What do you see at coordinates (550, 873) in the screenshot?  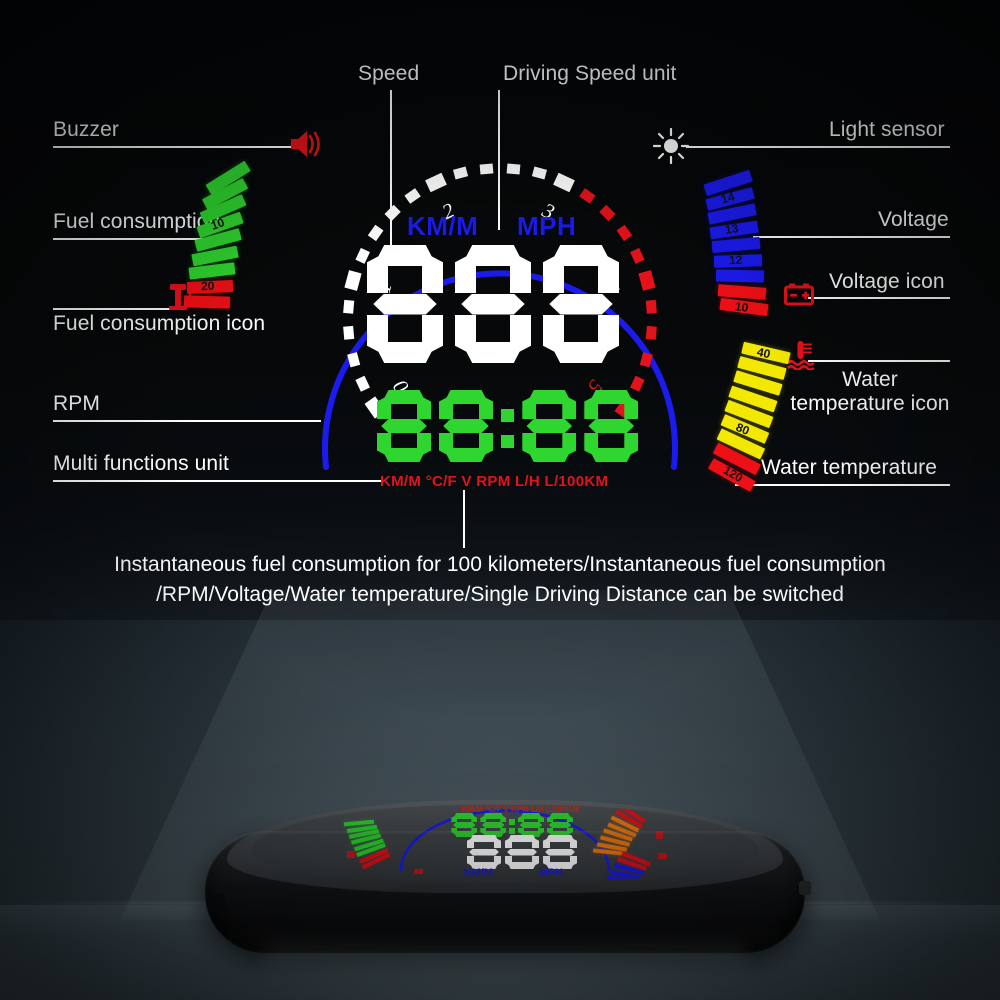 I see `device-unit-mph: MPH` at bounding box center [550, 873].